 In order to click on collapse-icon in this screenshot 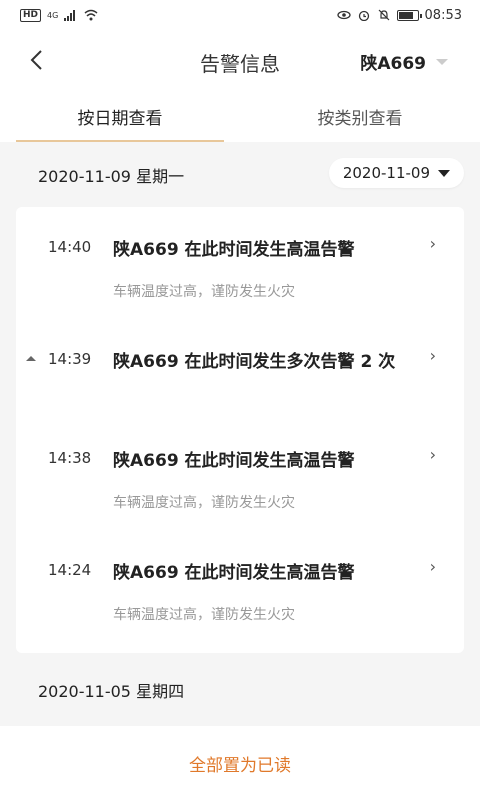, I will do `click(31, 358)`.